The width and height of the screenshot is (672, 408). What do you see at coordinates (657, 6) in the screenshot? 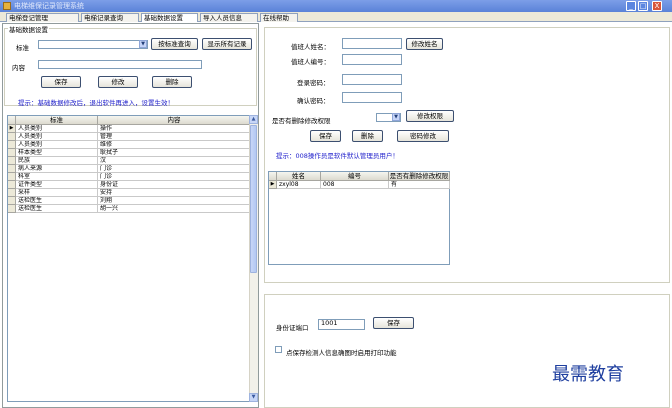
I see `close-button: X` at bounding box center [657, 6].